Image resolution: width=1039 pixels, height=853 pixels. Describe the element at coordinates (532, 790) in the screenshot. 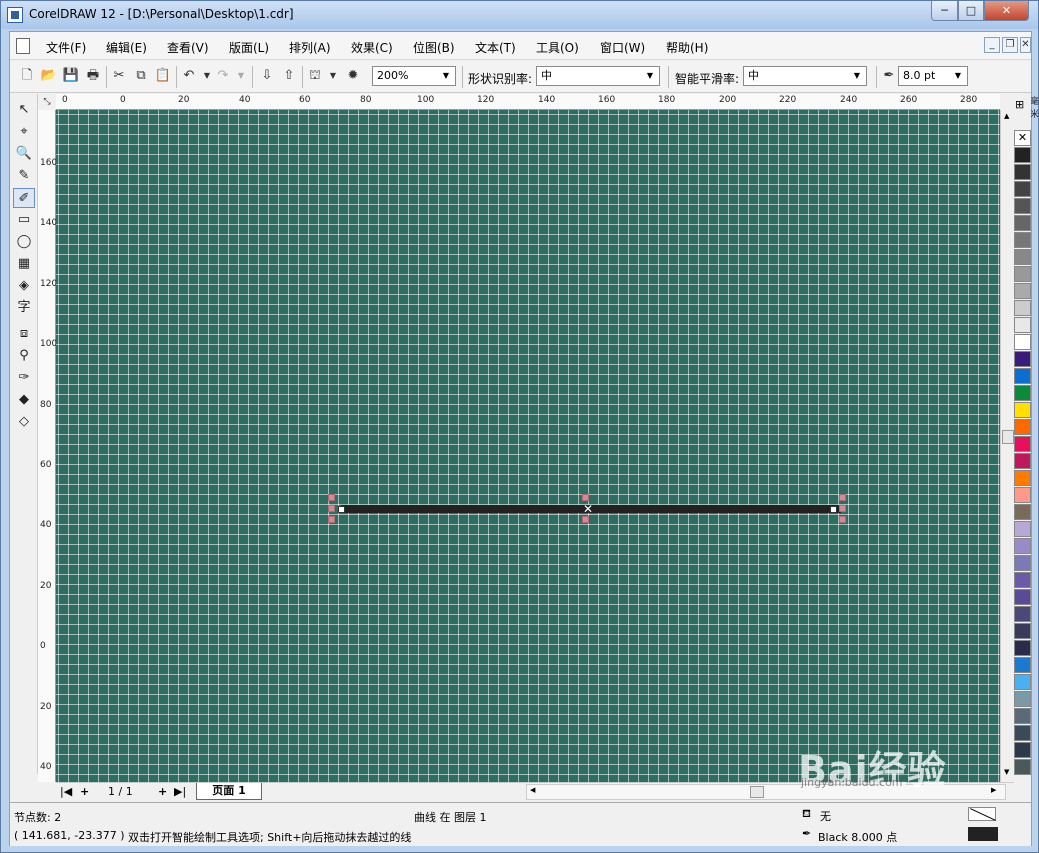

I see `scroll-left-icon: ◀` at that location.